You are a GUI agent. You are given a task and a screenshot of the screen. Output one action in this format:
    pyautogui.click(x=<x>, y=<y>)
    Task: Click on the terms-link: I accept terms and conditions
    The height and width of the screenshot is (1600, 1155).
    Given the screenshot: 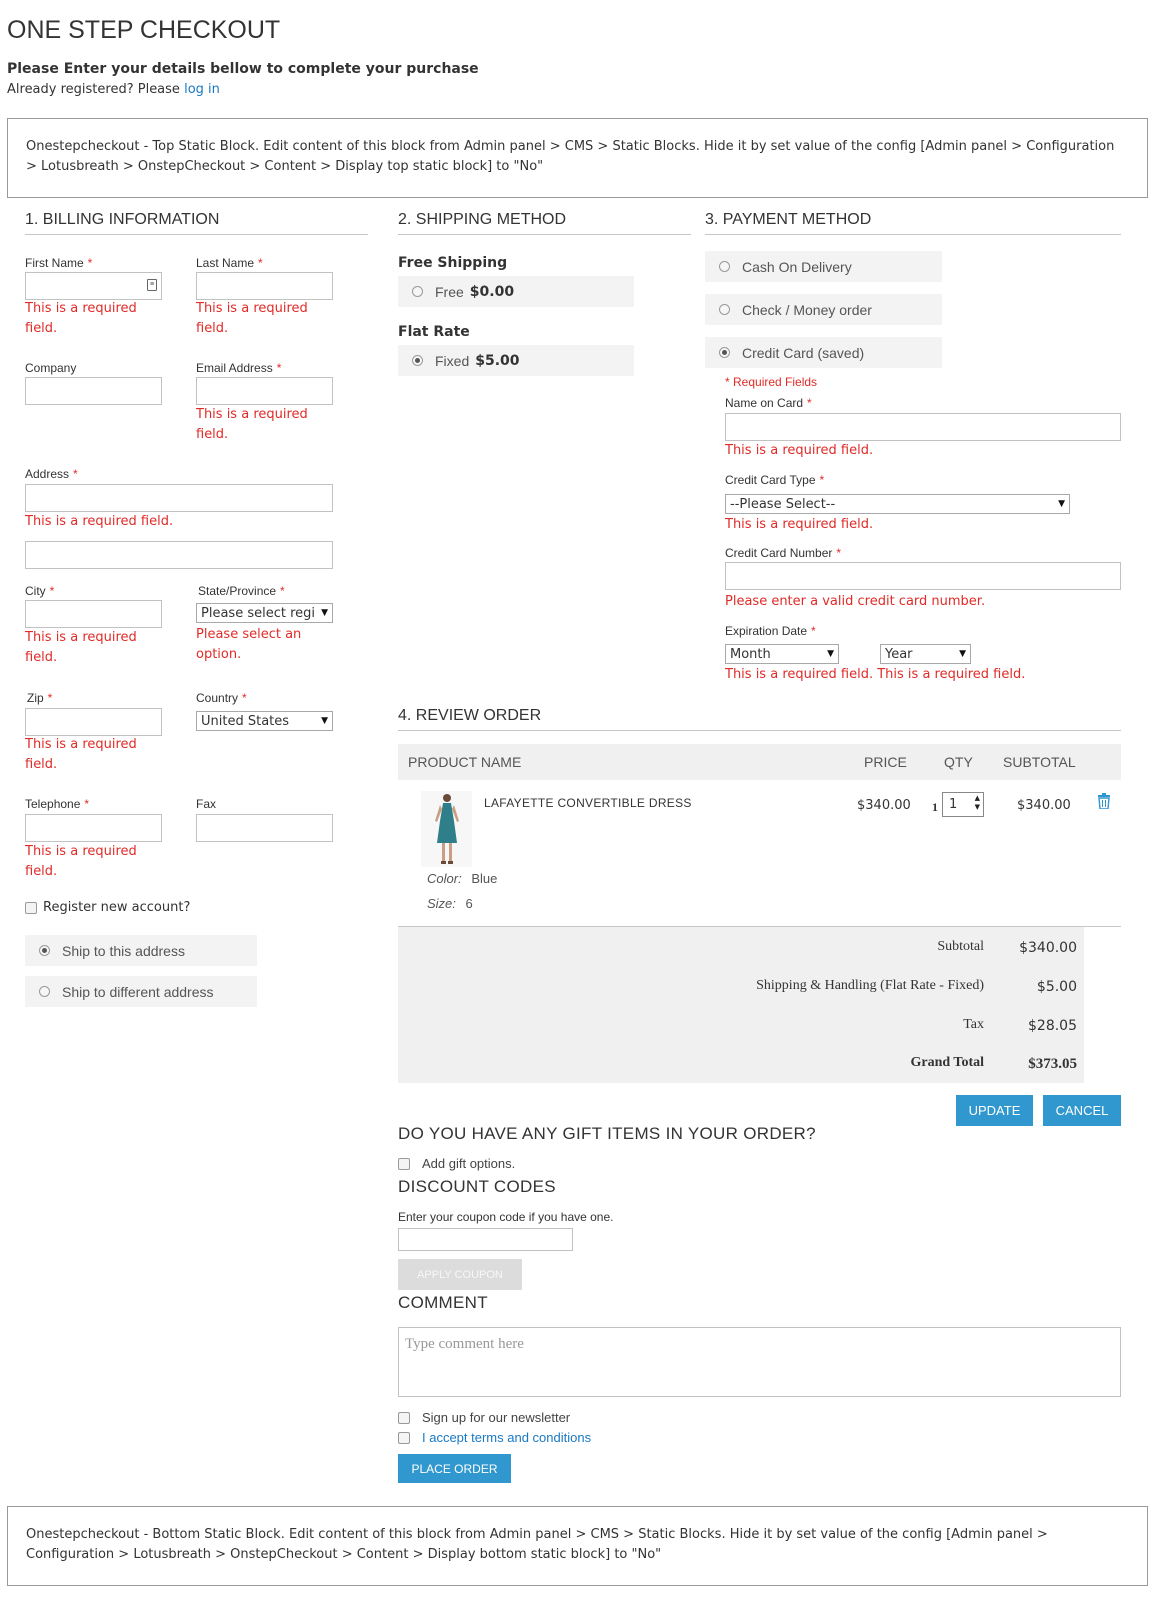 What is the action you would take?
    pyautogui.click(x=506, y=1437)
    